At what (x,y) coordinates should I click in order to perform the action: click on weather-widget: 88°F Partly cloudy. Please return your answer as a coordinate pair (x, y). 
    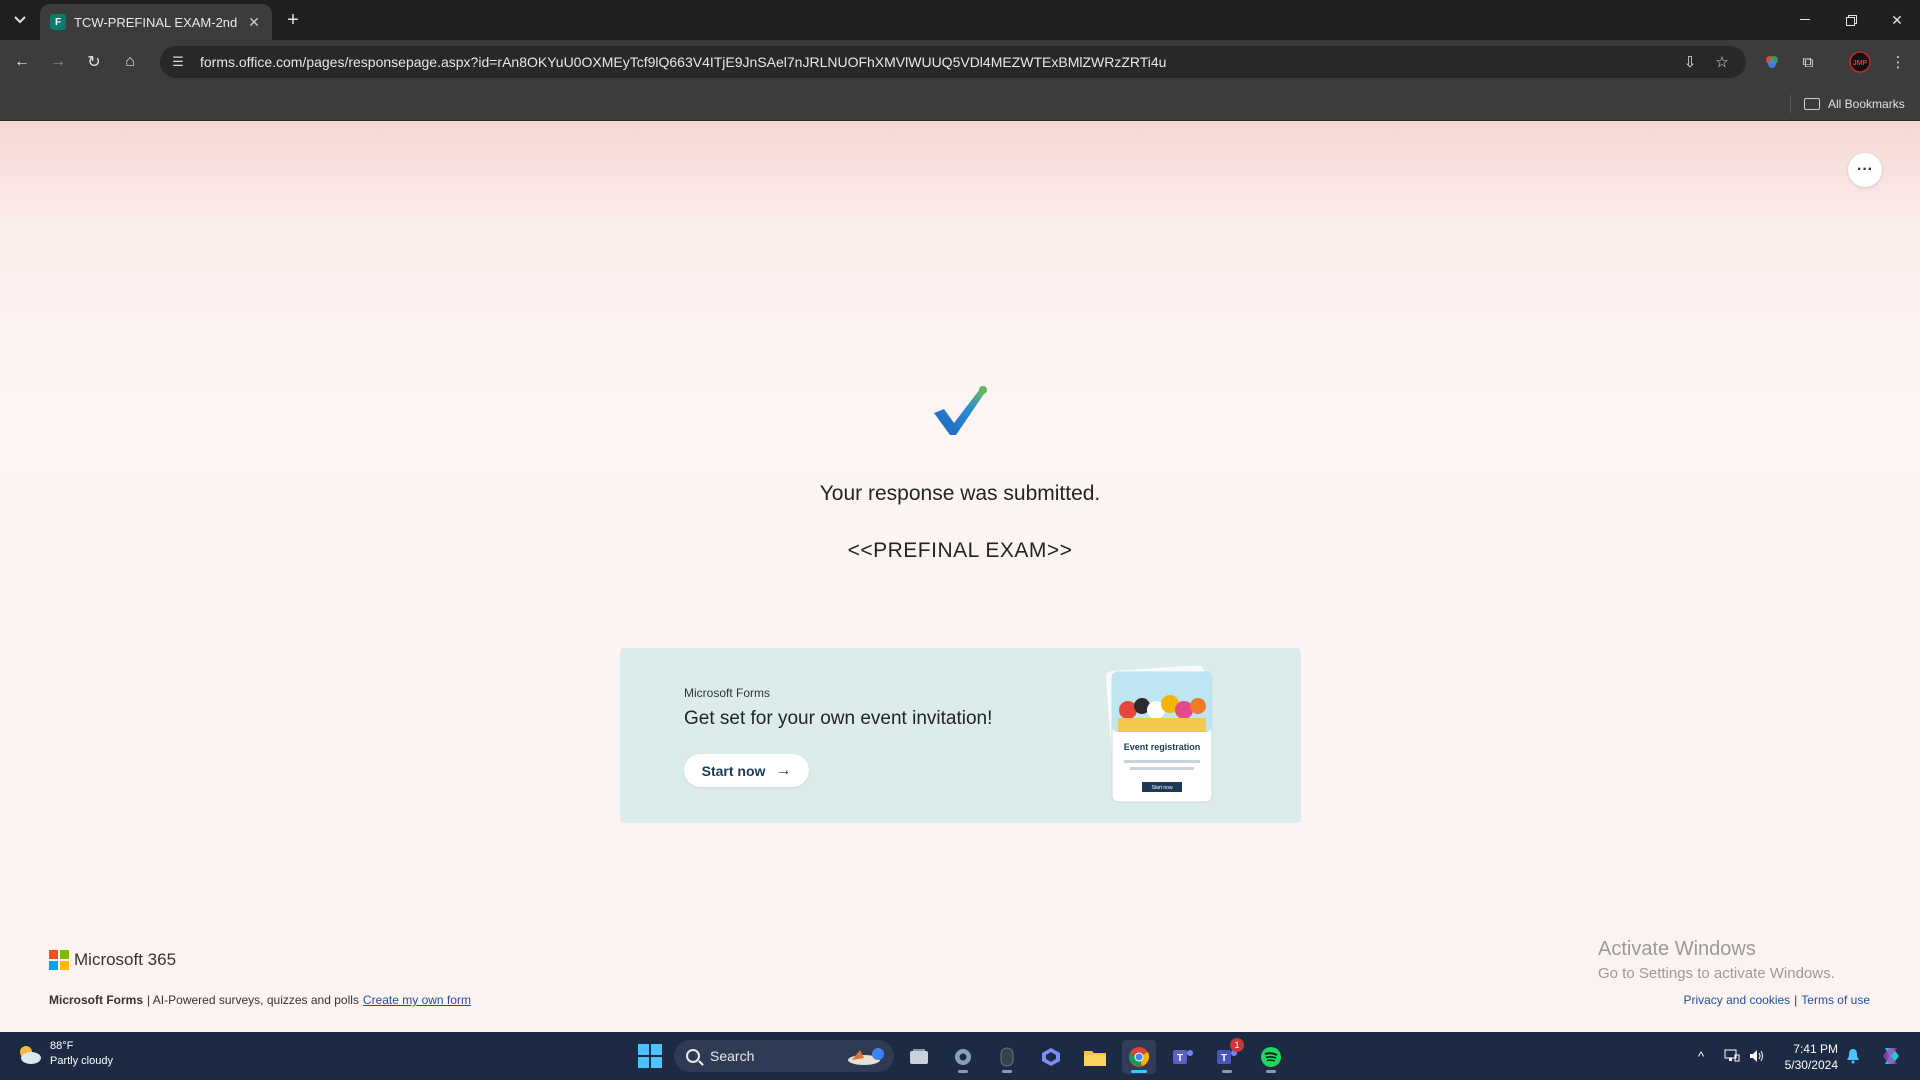
    Looking at the image, I should click on (64, 1054).